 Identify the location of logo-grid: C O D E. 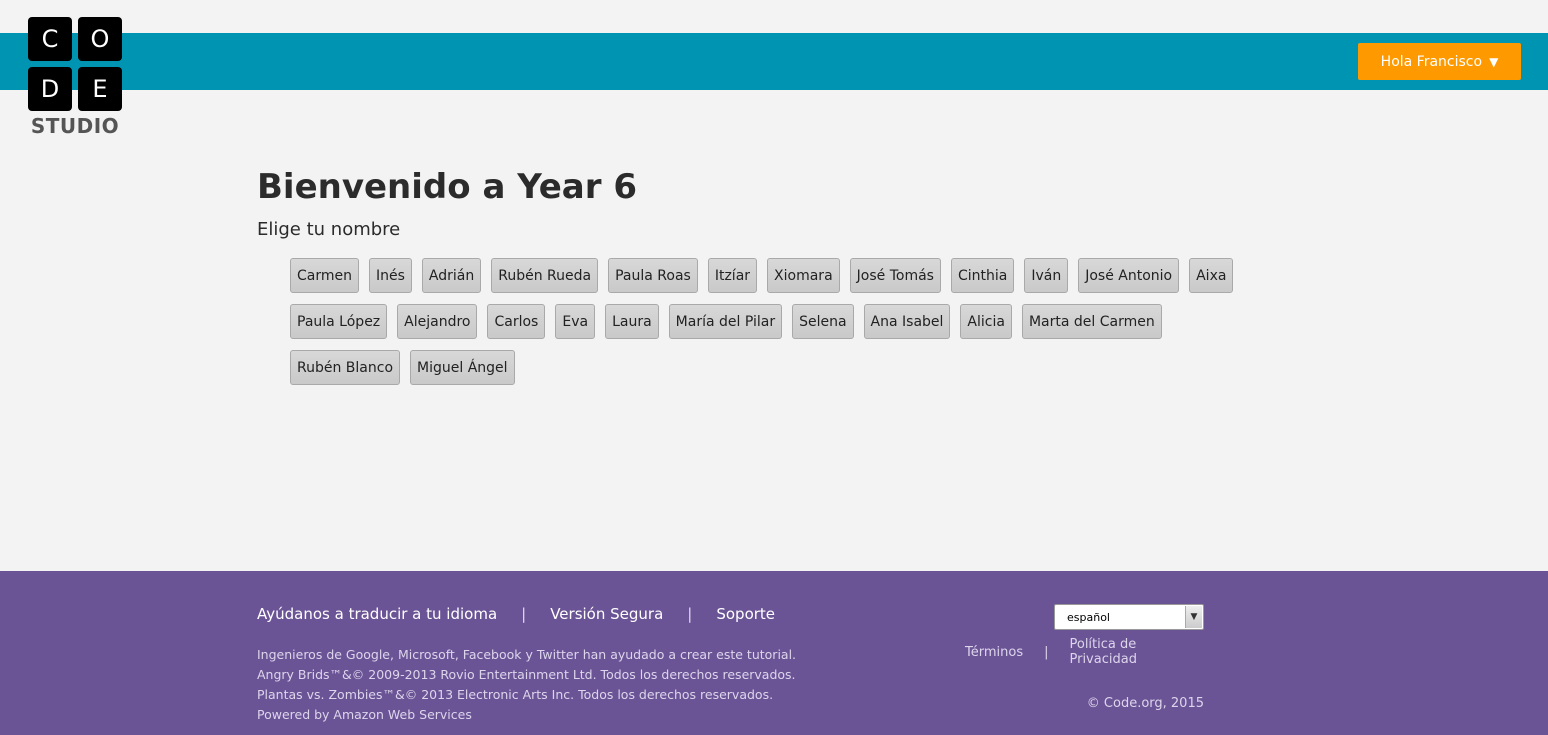
(76, 64).